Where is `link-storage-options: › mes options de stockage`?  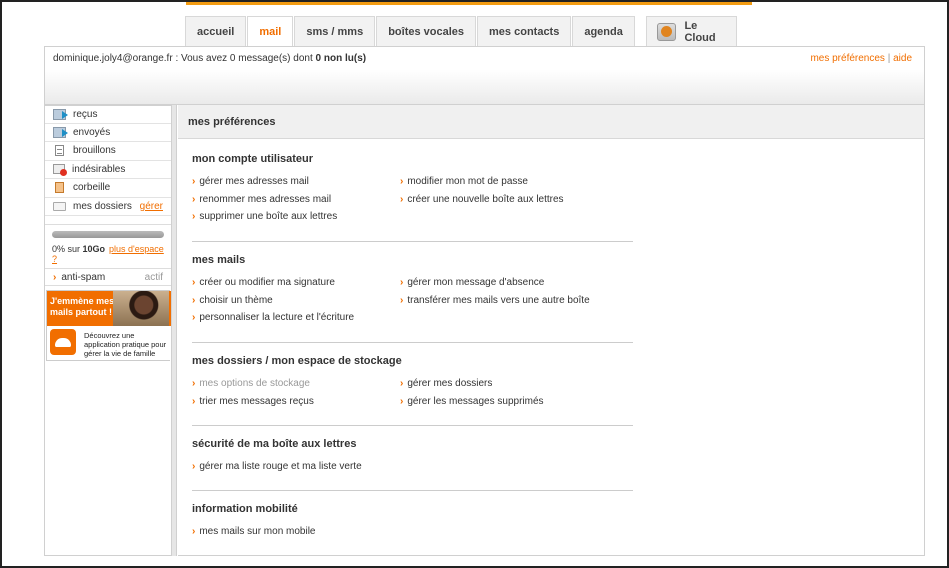
link-storage-options: › mes options de stockage is located at coordinates (251, 383).